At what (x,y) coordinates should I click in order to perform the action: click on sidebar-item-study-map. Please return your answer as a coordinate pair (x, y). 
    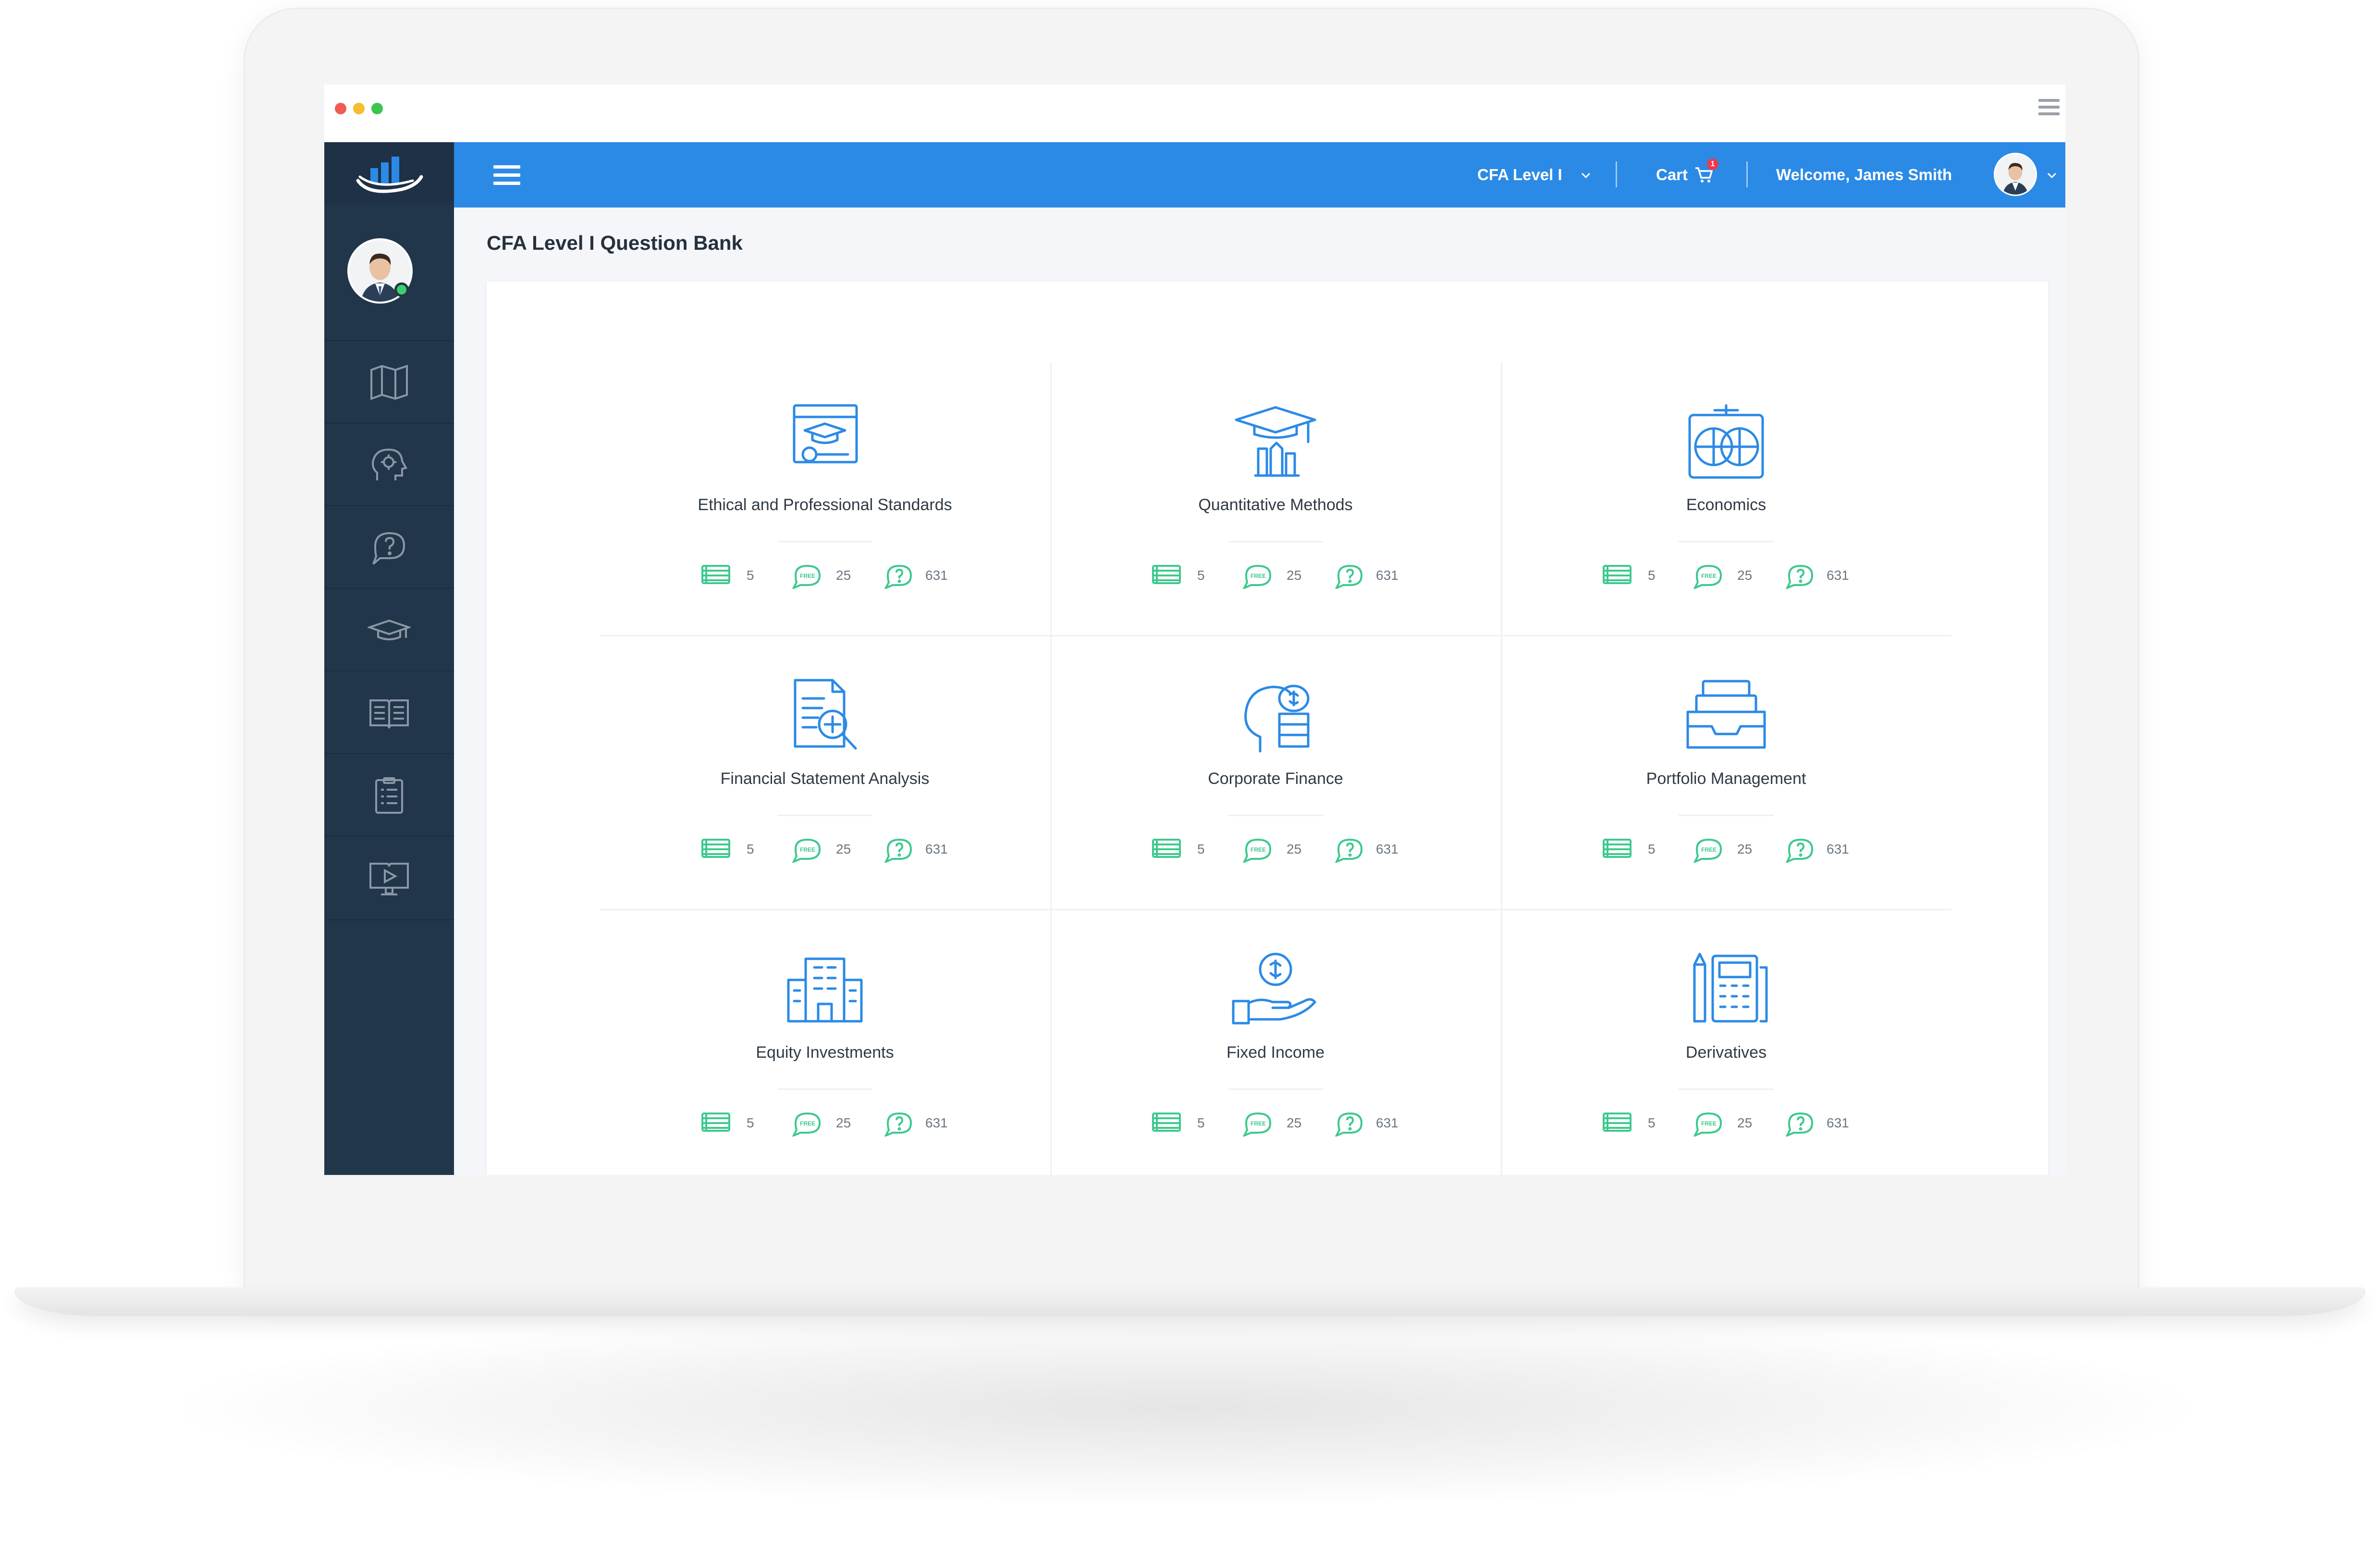
    Looking at the image, I should click on (389, 382).